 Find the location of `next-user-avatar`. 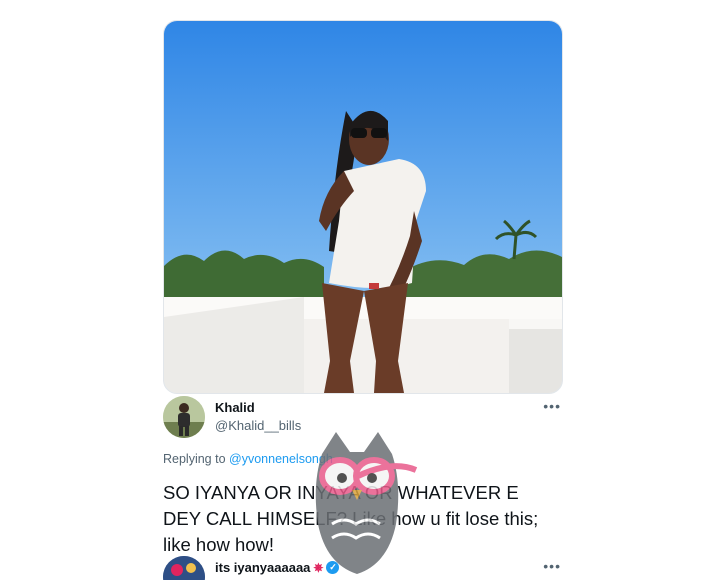

next-user-avatar is located at coordinates (184, 568).